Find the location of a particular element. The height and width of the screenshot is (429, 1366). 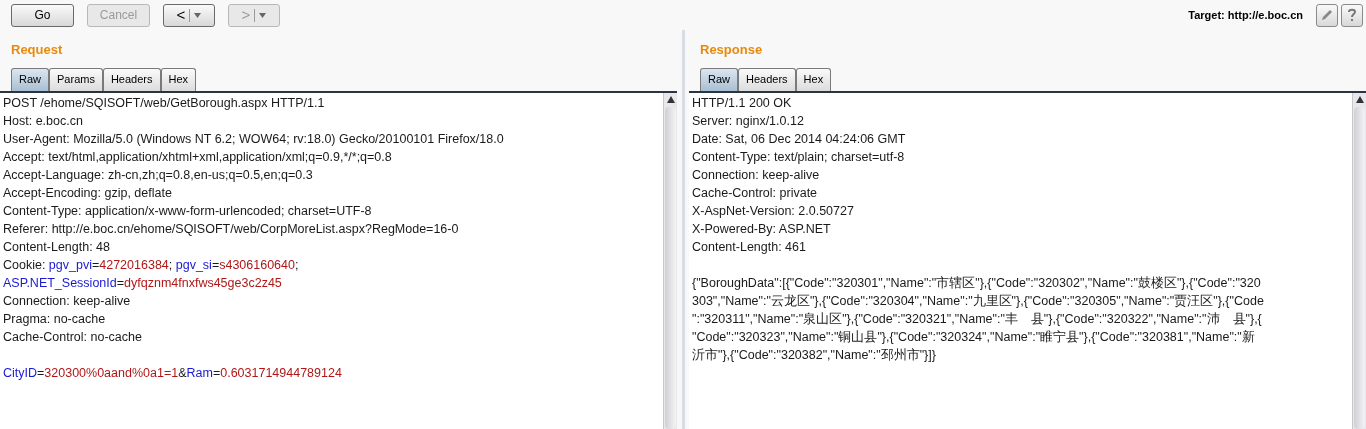

pencil-icon is located at coordinates (1327, 15).